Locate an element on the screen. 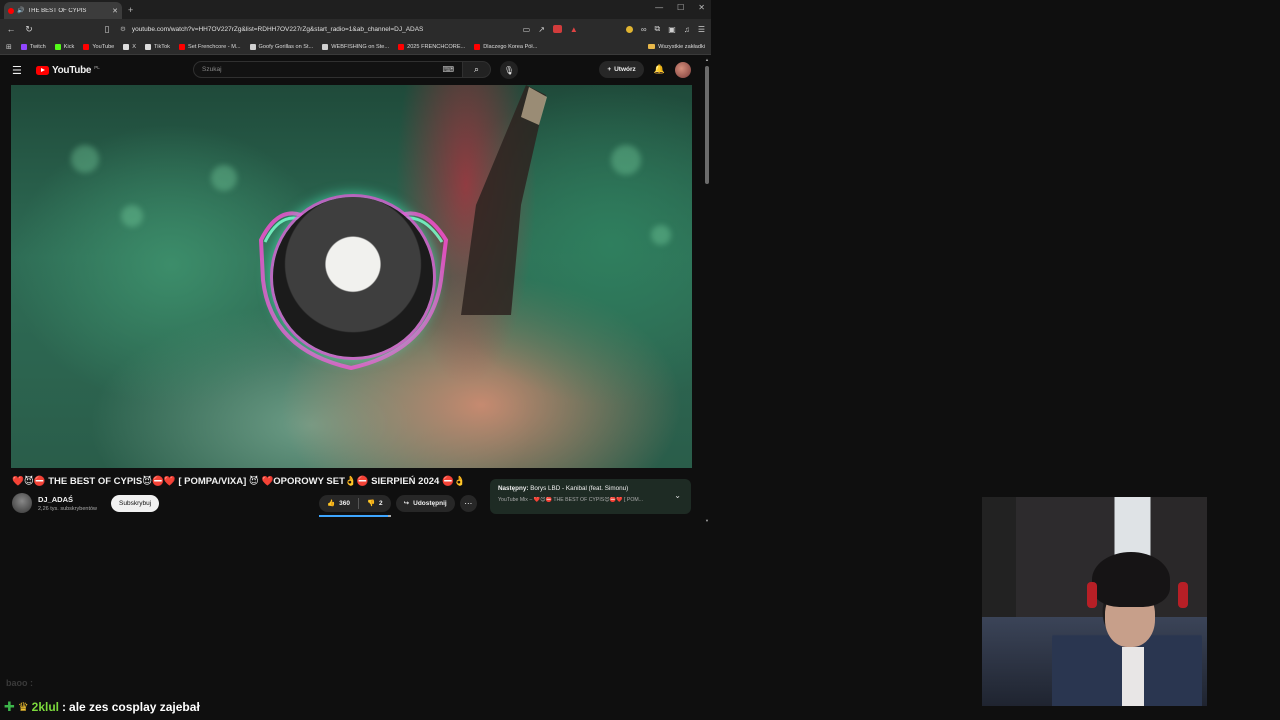 The width and height of the screenshot is (1280, 720). crown-badge-icon: ♛ is located at coordinates (23, 707).